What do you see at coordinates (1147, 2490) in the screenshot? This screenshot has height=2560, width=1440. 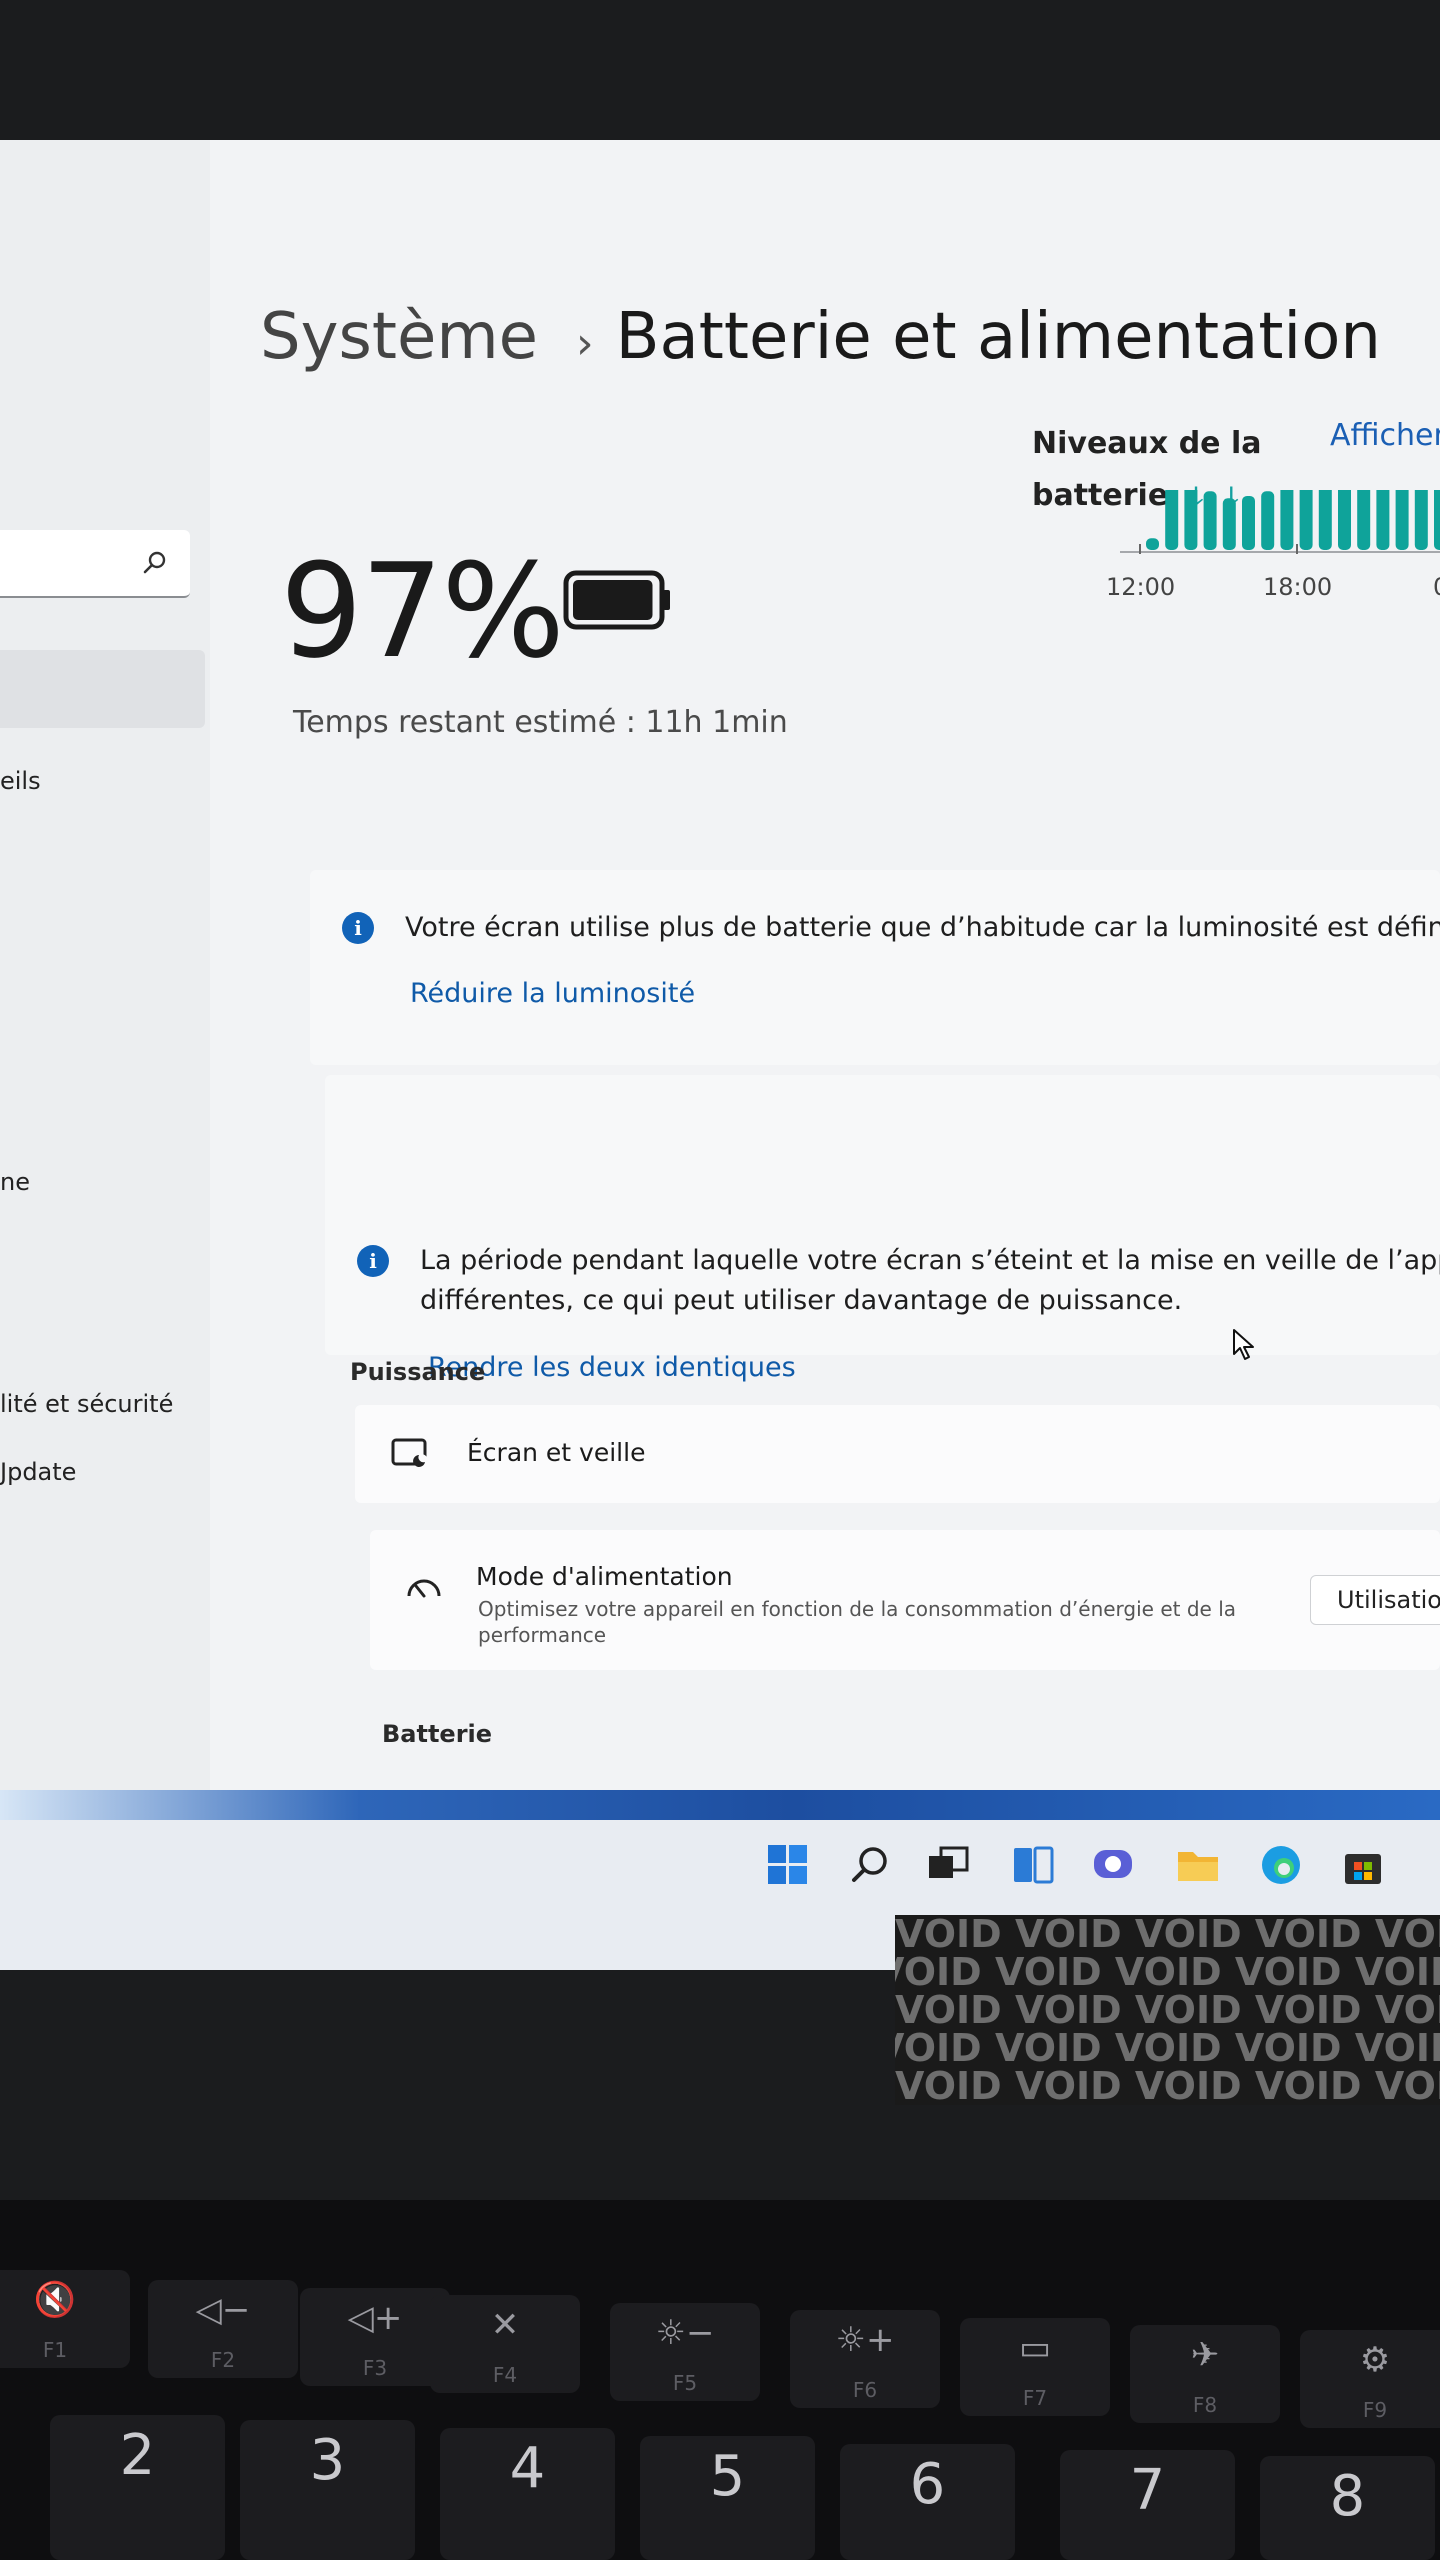 I see `number-key-label: 7` at bounding box center [1147, 2490].